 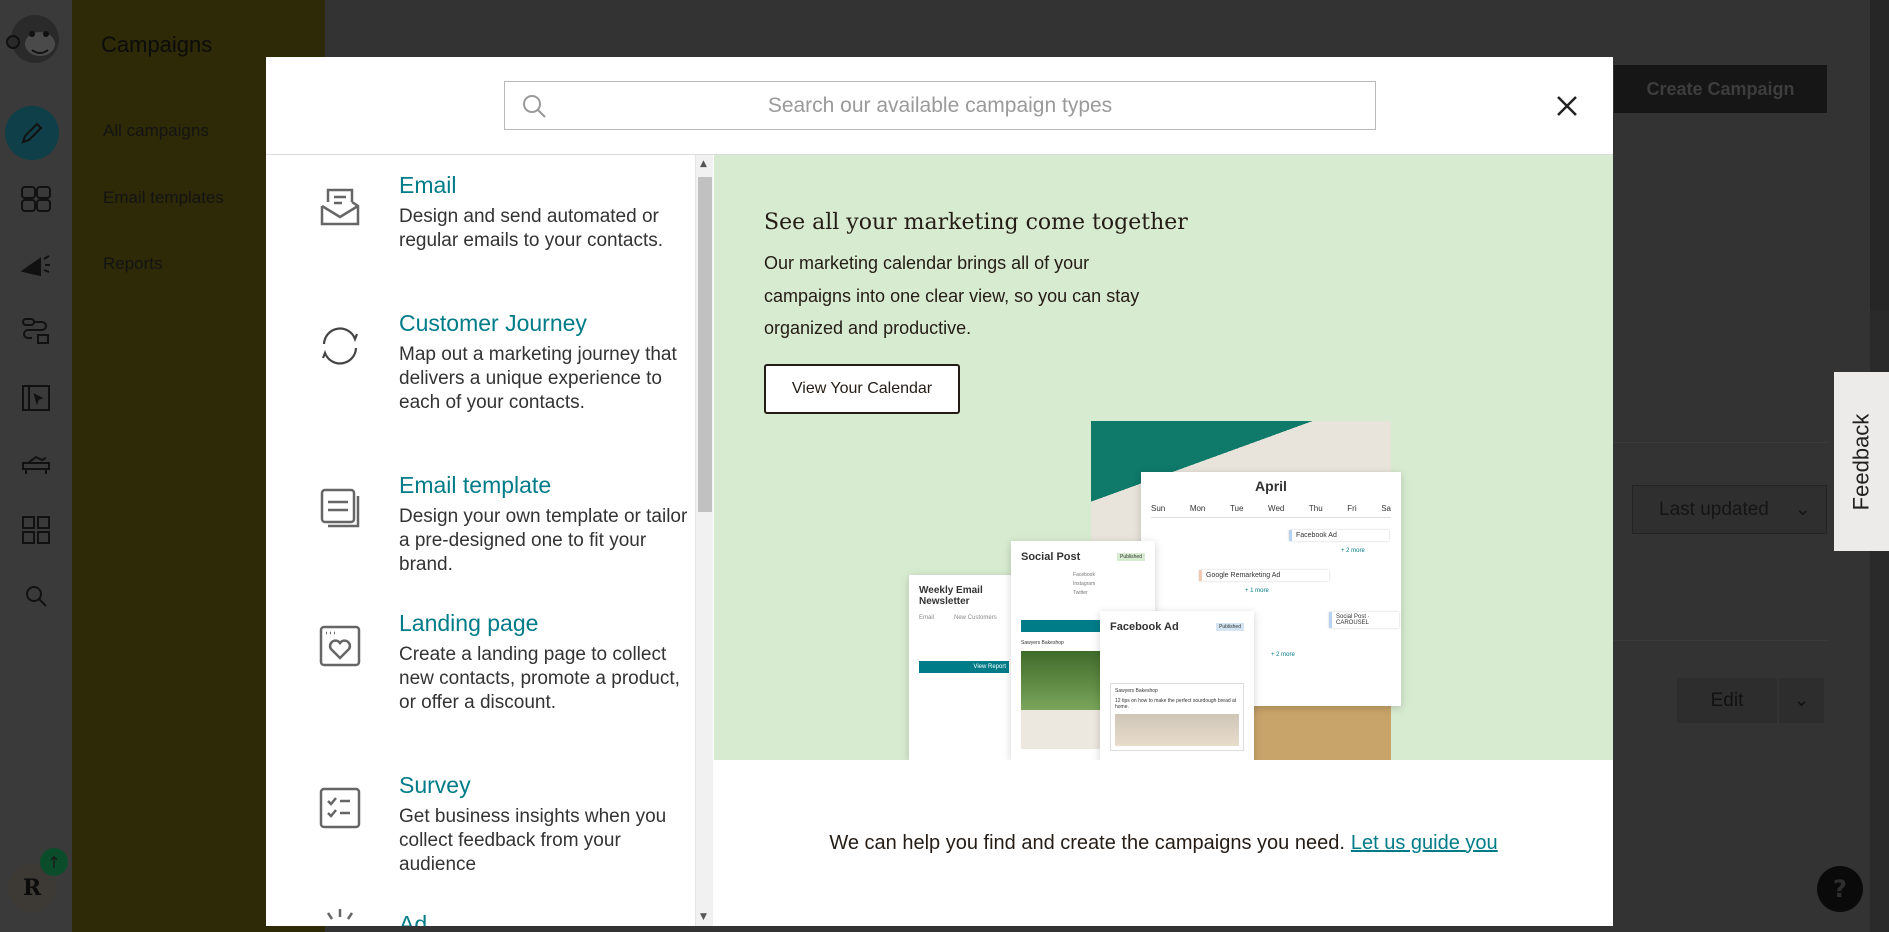 What do you see at coordinates (1801, 700) in the screenshot?
I see `edit-dropdown-chevron-icon: ⌄` at bounding box center [1801, 700].